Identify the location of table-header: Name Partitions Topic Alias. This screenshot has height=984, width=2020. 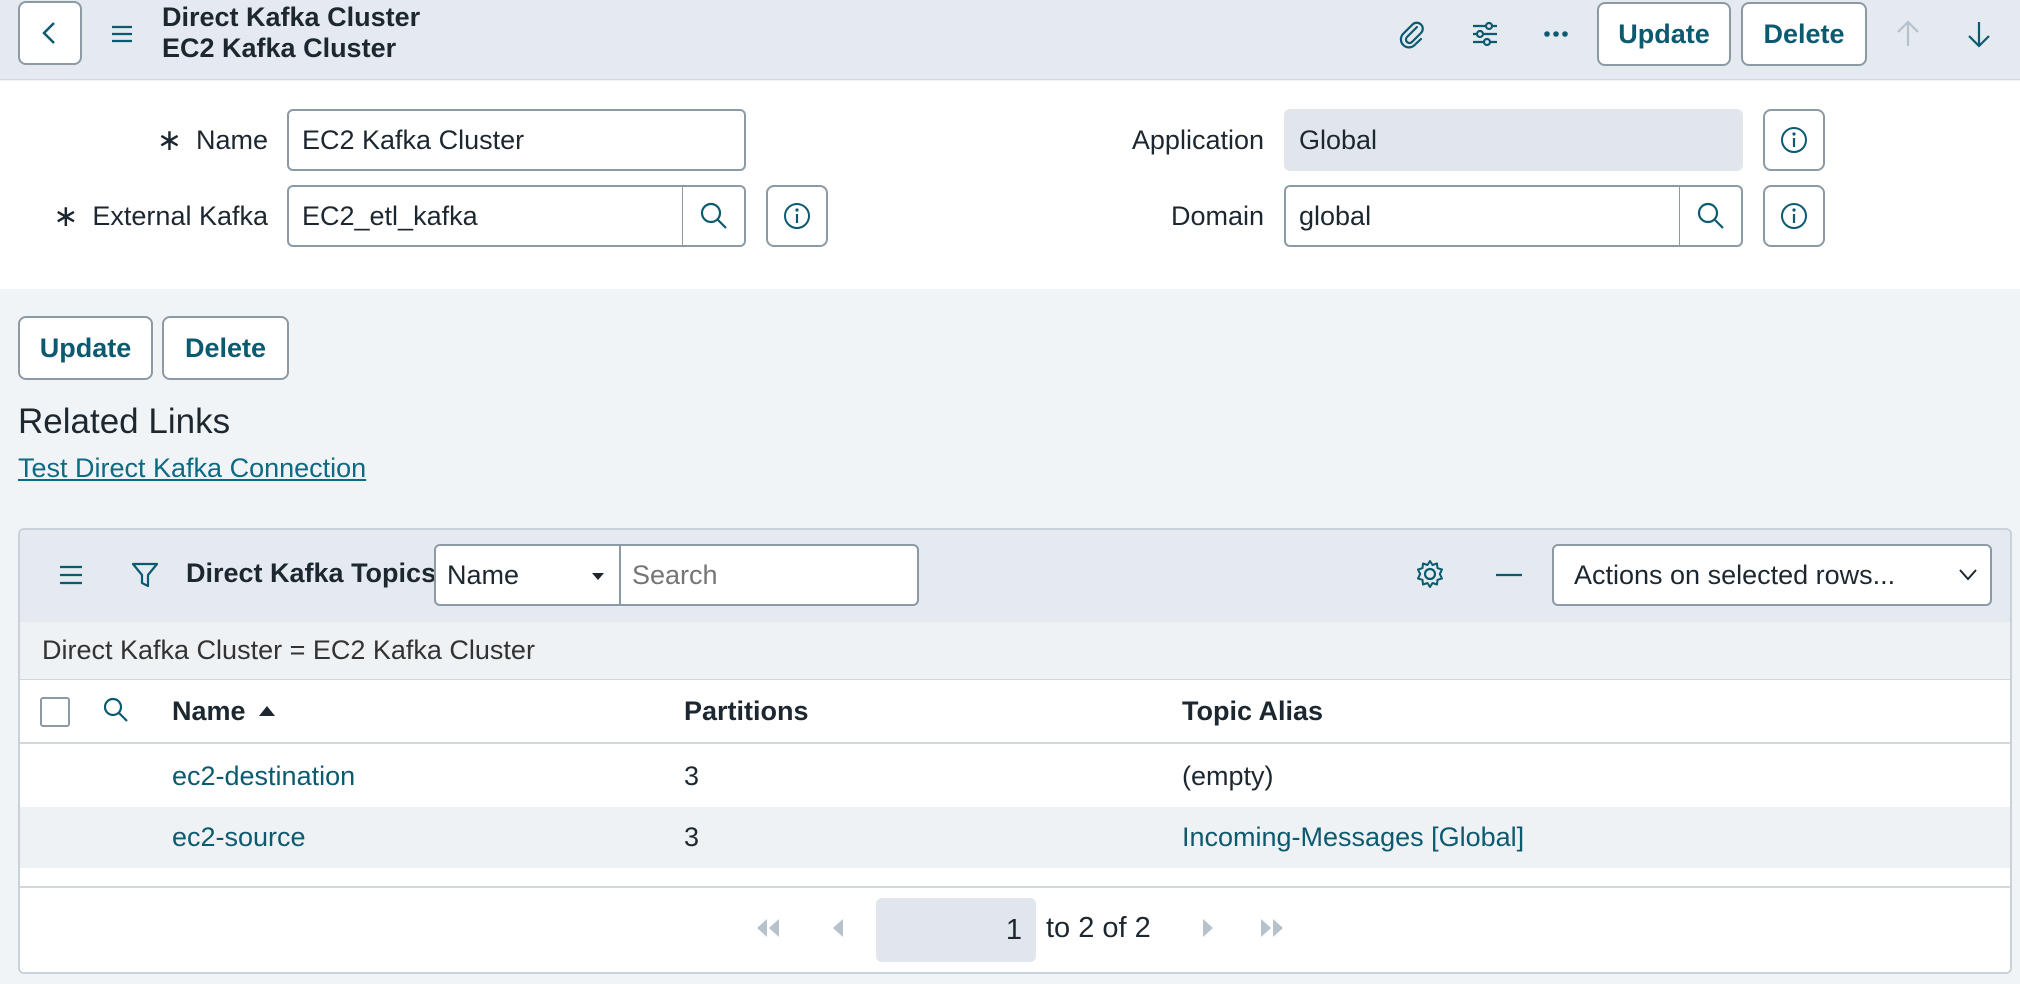
(1015, 712).